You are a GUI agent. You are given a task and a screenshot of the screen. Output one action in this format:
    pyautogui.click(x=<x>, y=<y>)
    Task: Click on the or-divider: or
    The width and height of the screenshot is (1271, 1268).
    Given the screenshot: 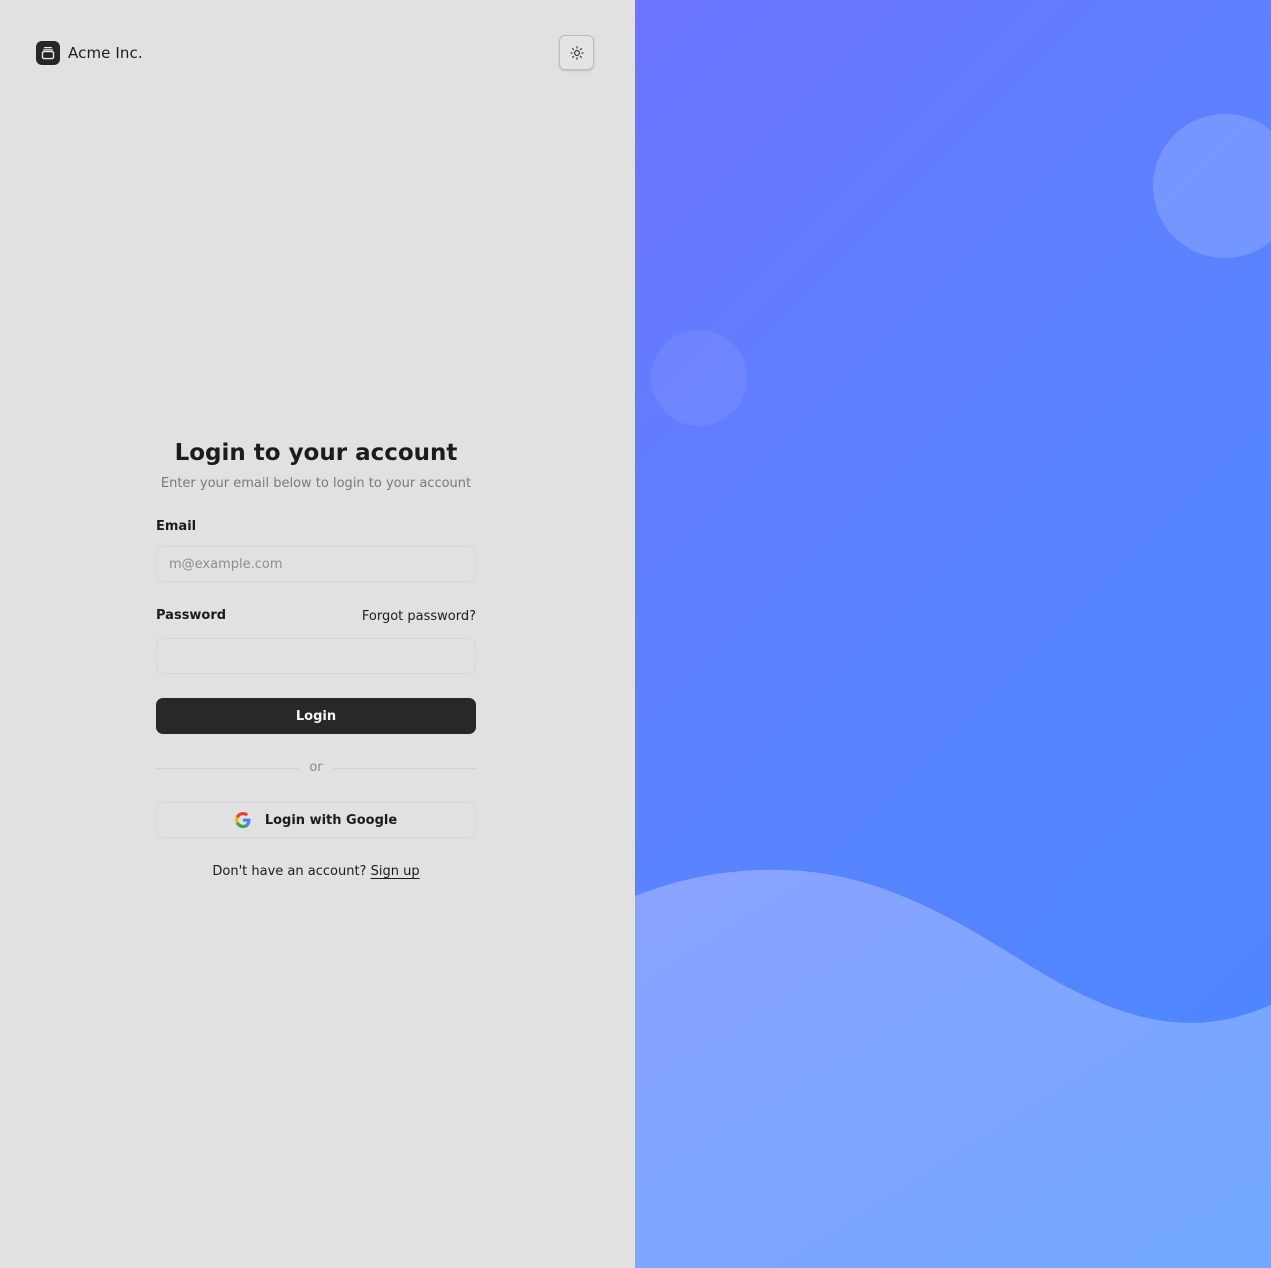 What is the action you would take?
    pyautogui.click(x=316, y=768)
    